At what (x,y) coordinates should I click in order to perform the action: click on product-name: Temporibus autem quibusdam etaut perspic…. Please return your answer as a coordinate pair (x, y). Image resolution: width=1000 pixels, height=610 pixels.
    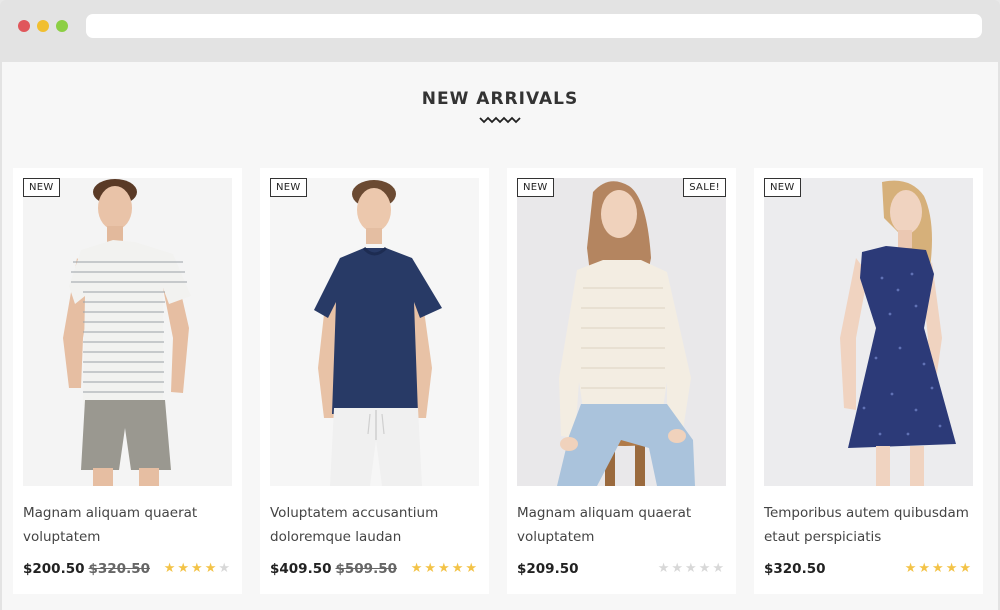
    Looking at the image, I should click on (866, 525).